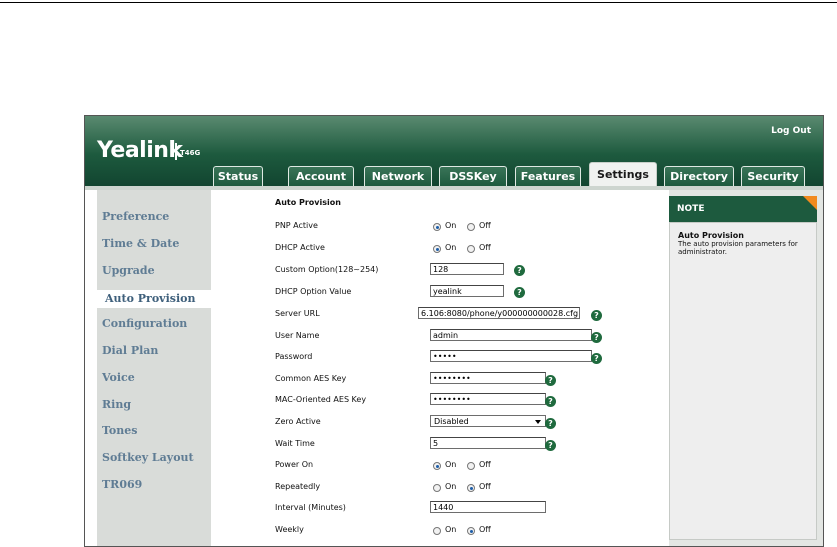 The height and width of the screenshot is (547, 837). I want to click on server-url-input: 6.106:8080/phone/y000000000028.cfg, so click(499, 313).